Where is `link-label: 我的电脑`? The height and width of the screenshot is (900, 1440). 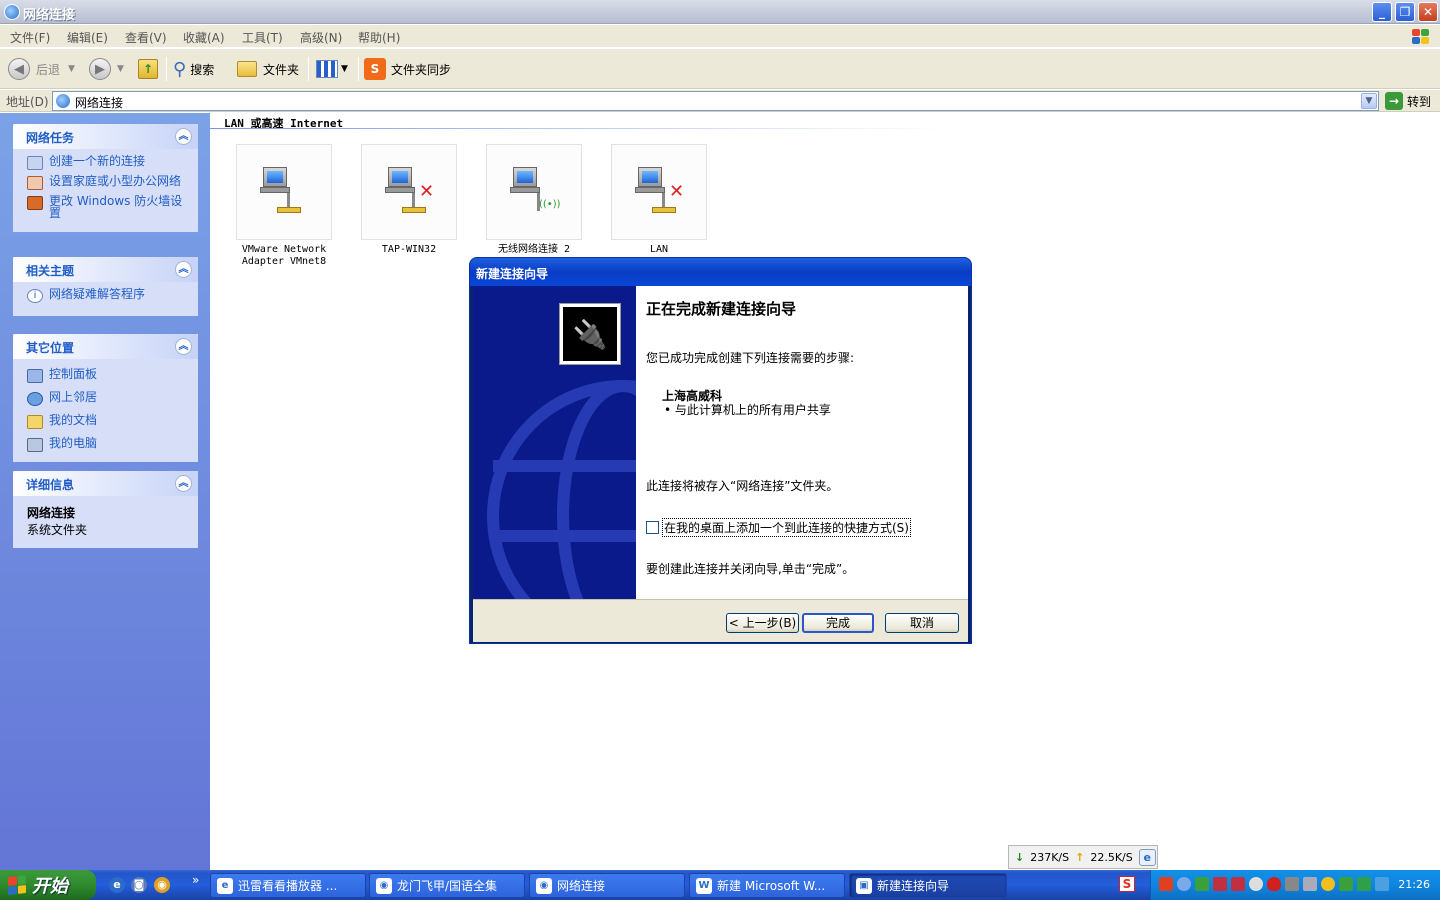
link-label: 我的电脑 is located at coordinates (73, 443).